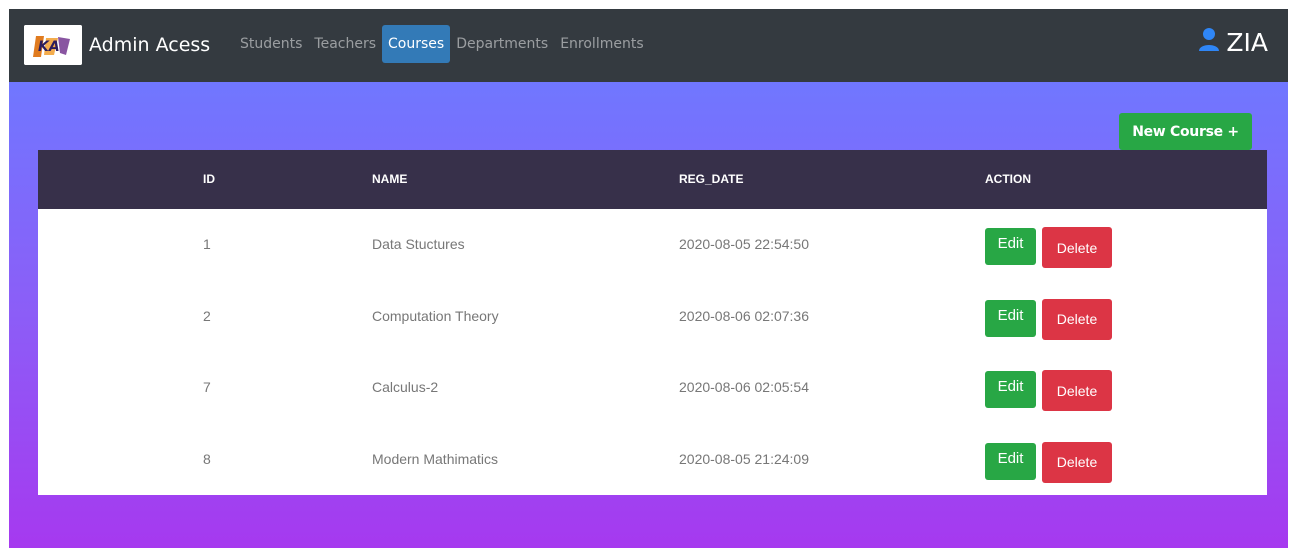 The image size is (1297, 548). What do you see at coordinates (711, 179) in the screenshot?
I see `header-reg-date: REG_DATE` at bounding box center [711, 179].